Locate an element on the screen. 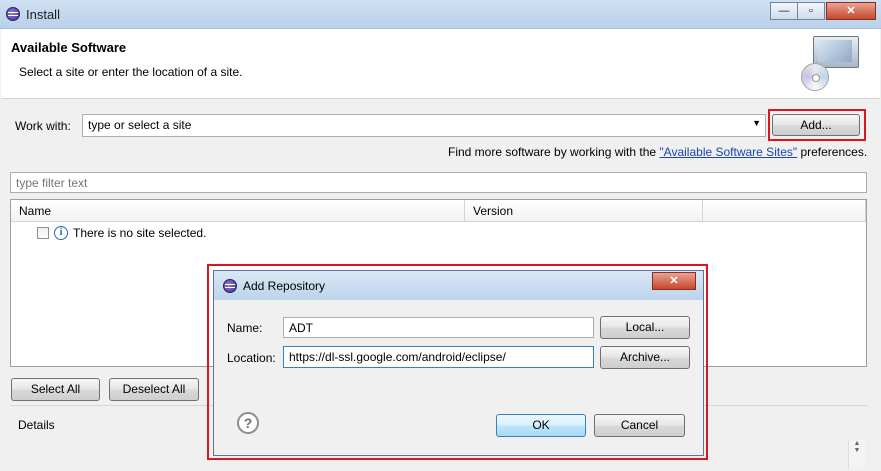 This screenshot has width=881, height=471. help-icon: ? is located at coordinates (248, 423).